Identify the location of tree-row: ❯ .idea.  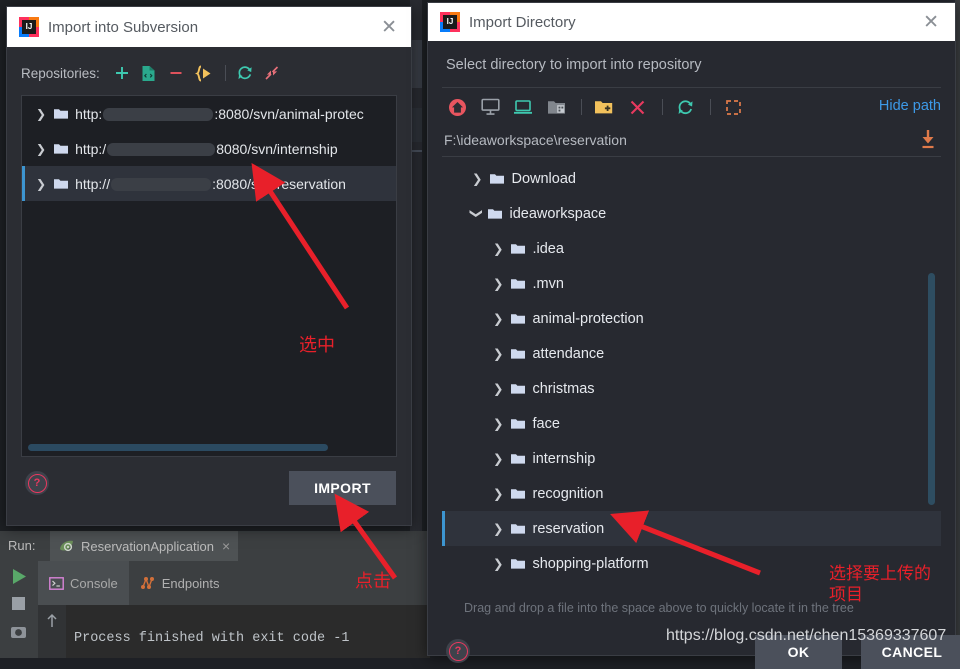
(691, 248).